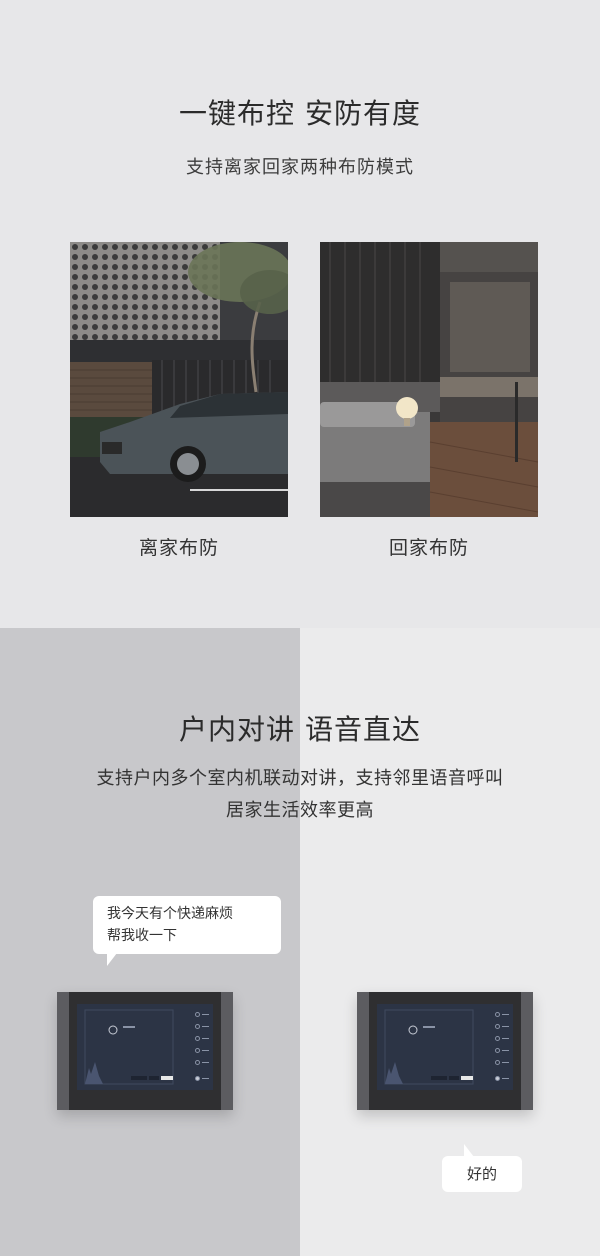 The height and width of the screenshot is (1256, 600). Describe the element at coordinates (178, 548) in the screenshot. I see `away-mode-caption: 离家布防` at that location.